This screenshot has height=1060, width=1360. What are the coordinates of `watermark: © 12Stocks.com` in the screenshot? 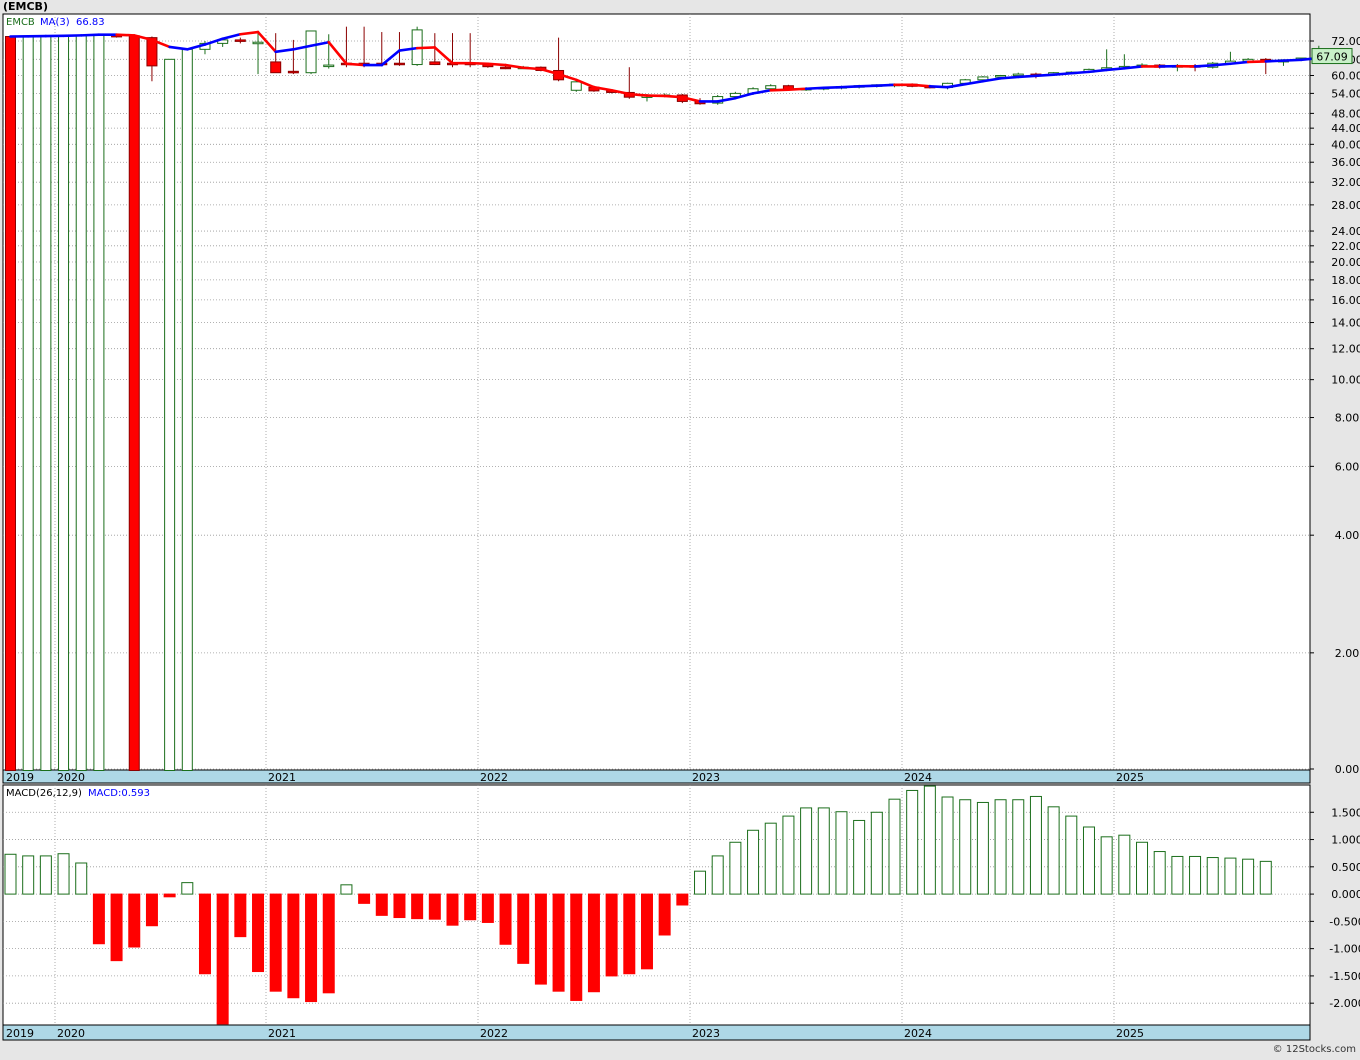 It's located at (1314, 1049).